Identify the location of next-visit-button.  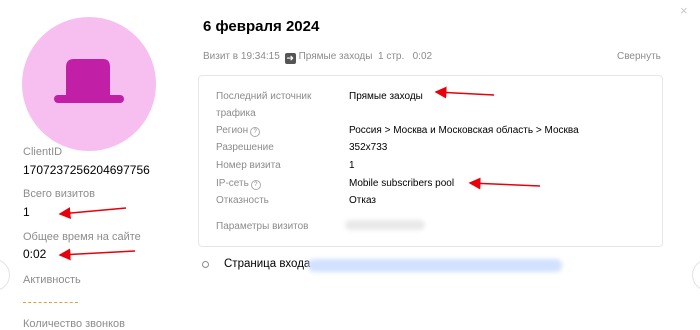
(696, 275).